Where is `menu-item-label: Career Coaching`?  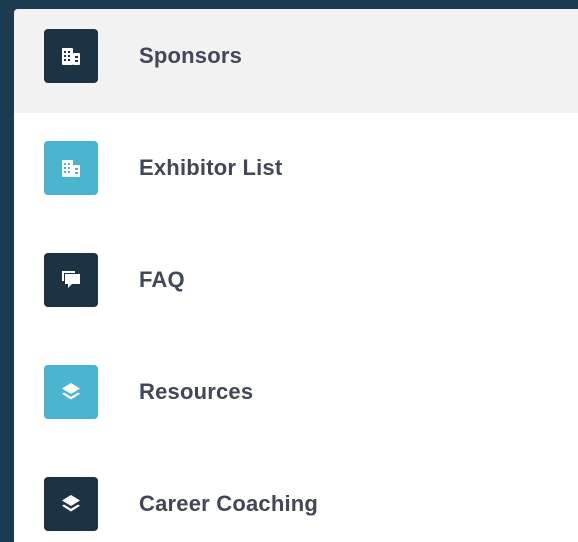 menu-item-label: Career Coaching is located at coordinates (229, 503).